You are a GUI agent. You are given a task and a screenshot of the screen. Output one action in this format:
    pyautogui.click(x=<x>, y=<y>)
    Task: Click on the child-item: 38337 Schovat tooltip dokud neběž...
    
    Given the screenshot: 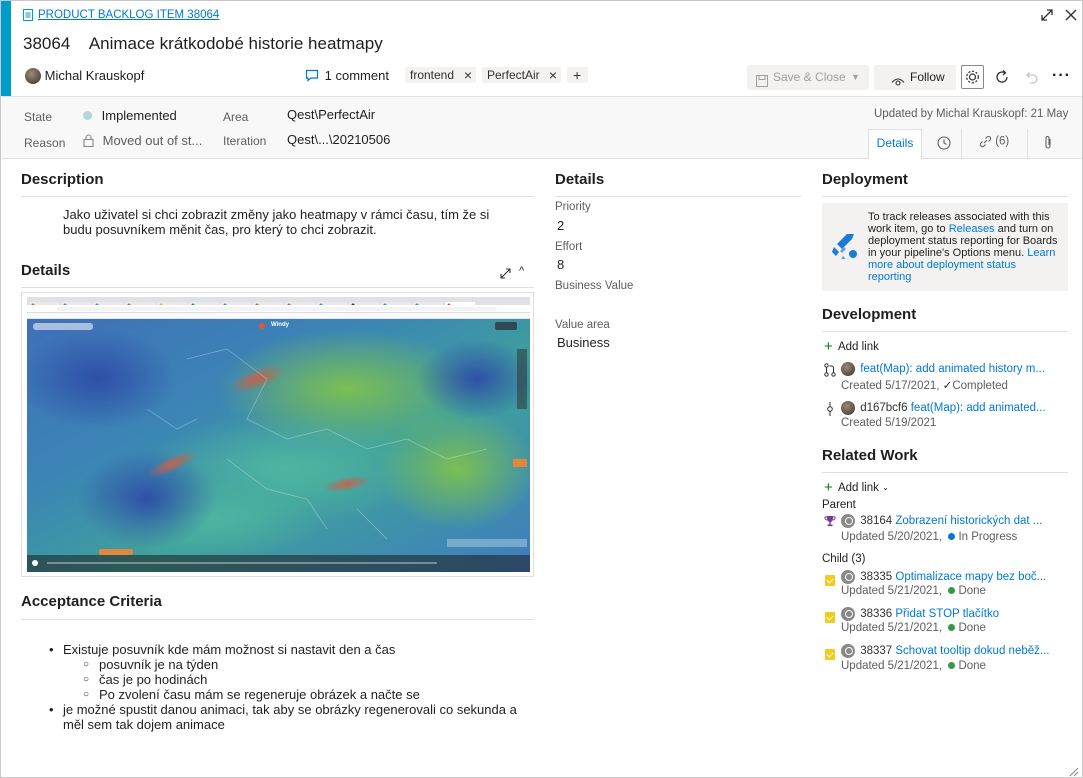 What is the action you would take?
    pyautogui.click(x=945, y=651)
    